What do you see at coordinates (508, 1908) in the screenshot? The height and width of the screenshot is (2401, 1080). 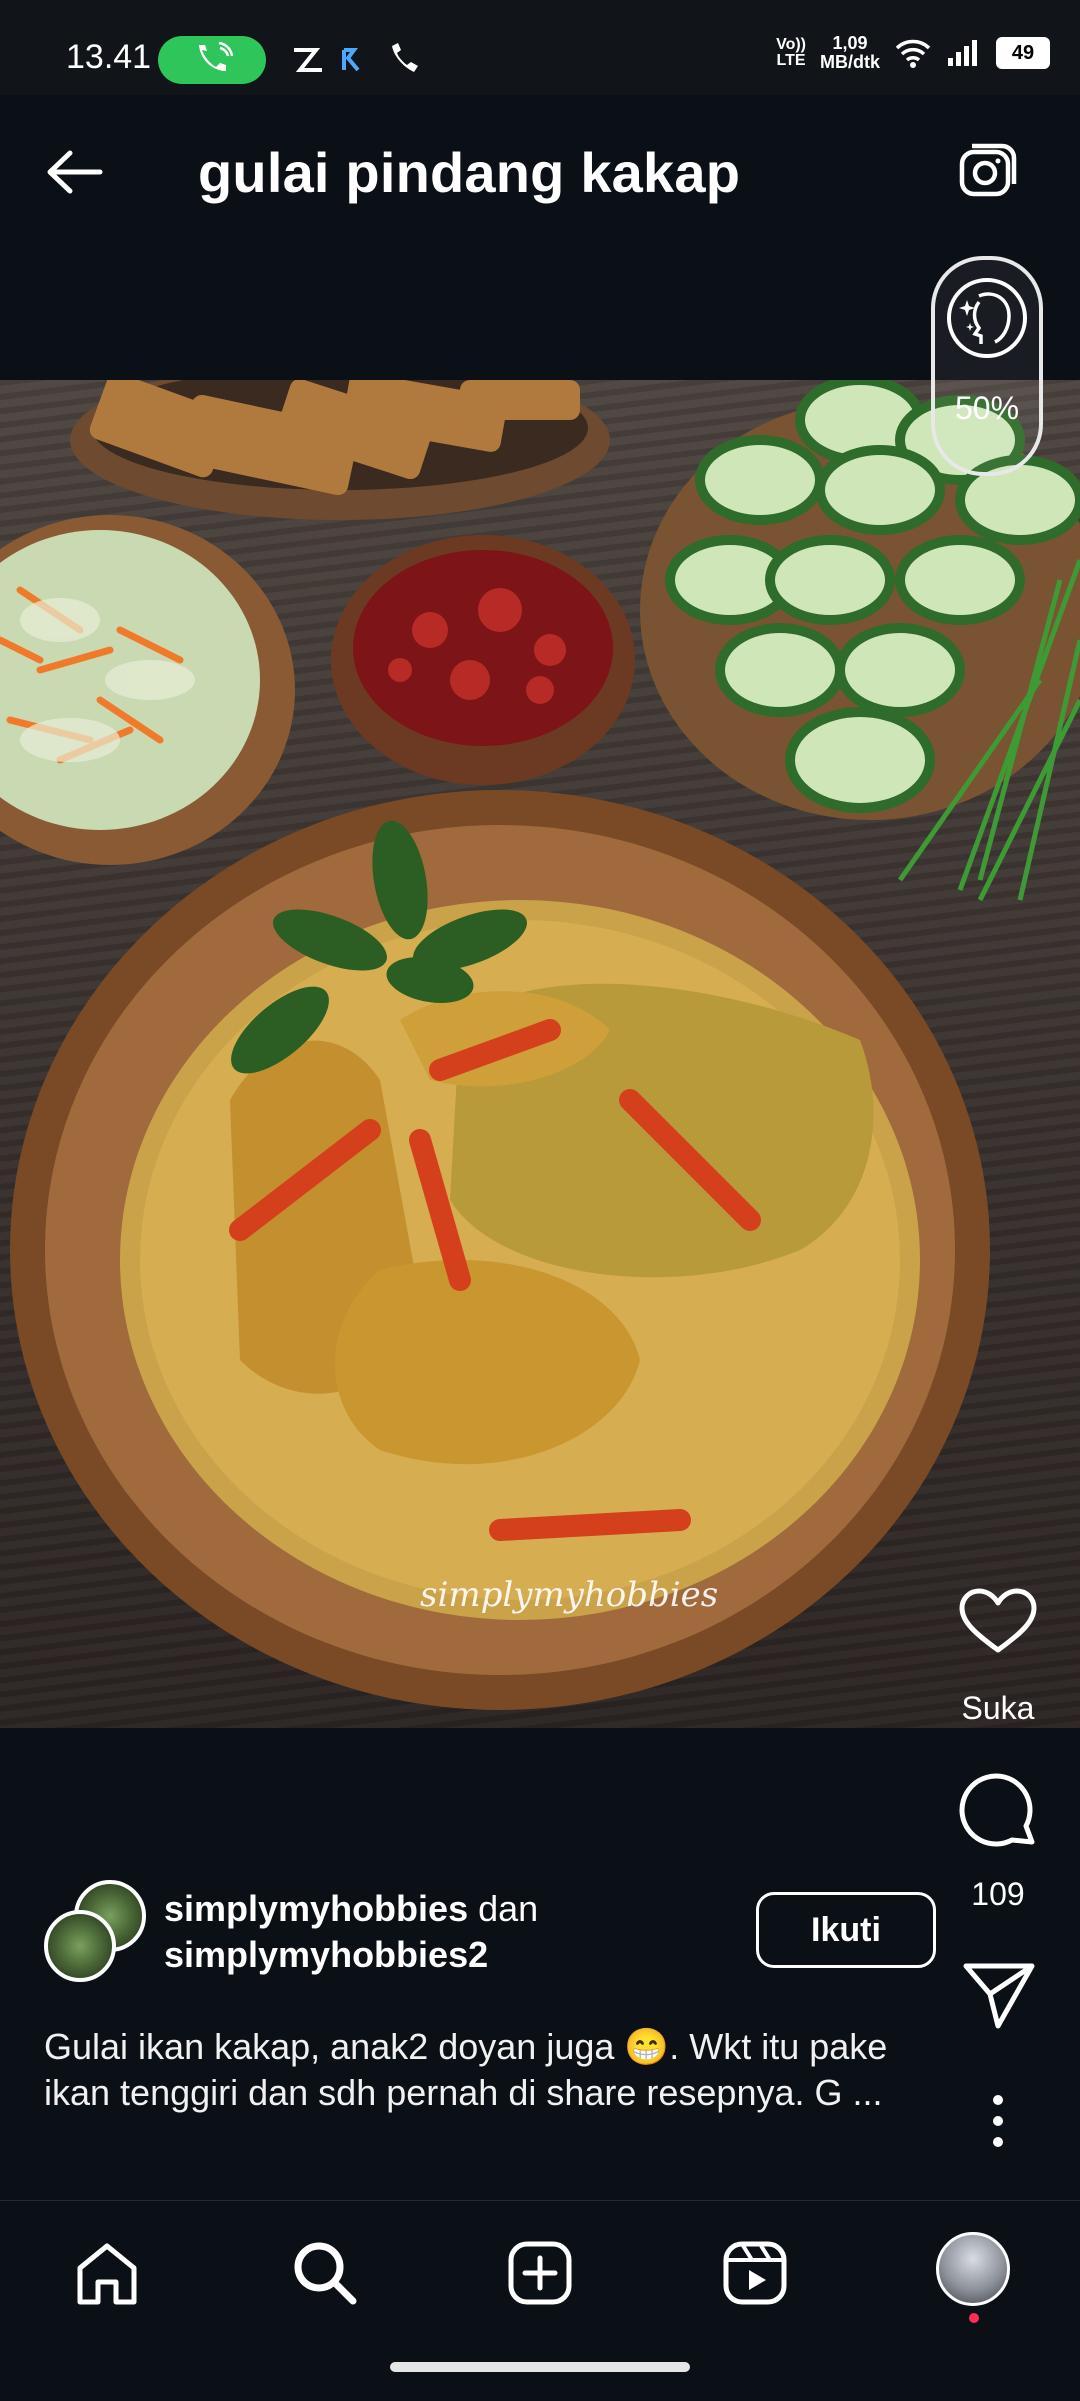 I see `author-conjunction: dan` at bounding box center [508, 1908].